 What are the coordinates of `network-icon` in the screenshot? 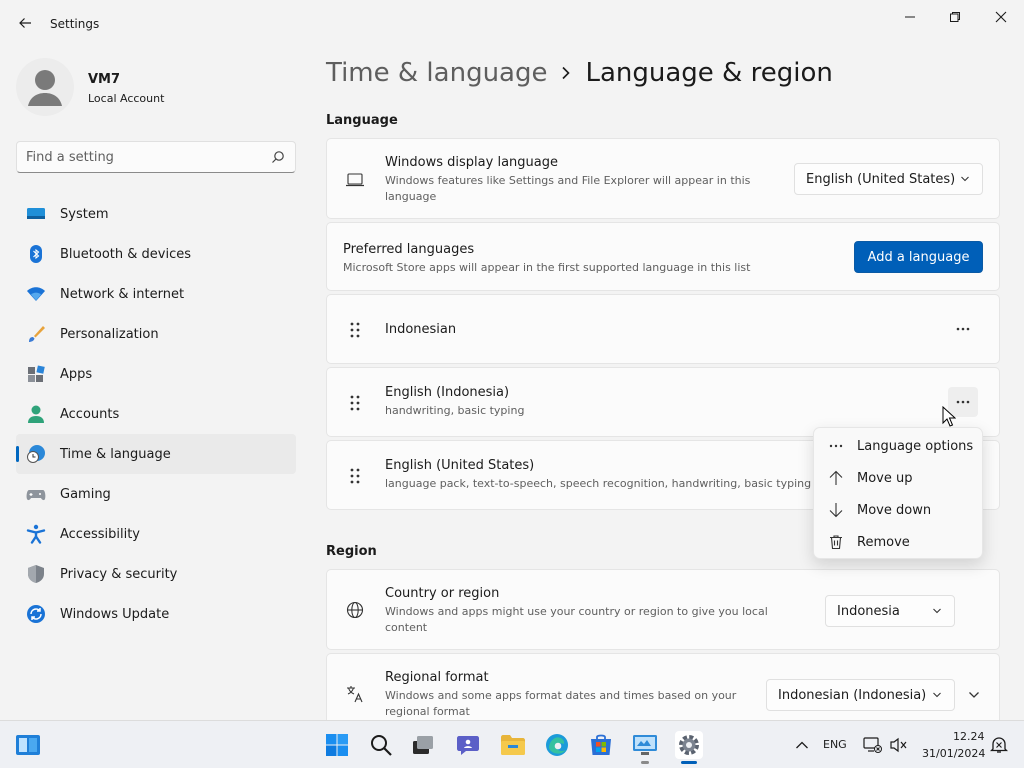 It's located at (872, 745).